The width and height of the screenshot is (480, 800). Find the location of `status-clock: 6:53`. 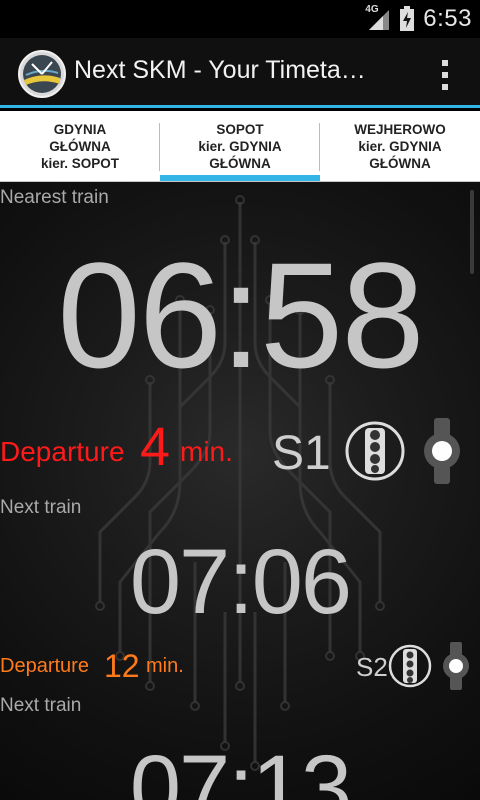

status-clock: 6:53 is located at coordinates (447, 18).